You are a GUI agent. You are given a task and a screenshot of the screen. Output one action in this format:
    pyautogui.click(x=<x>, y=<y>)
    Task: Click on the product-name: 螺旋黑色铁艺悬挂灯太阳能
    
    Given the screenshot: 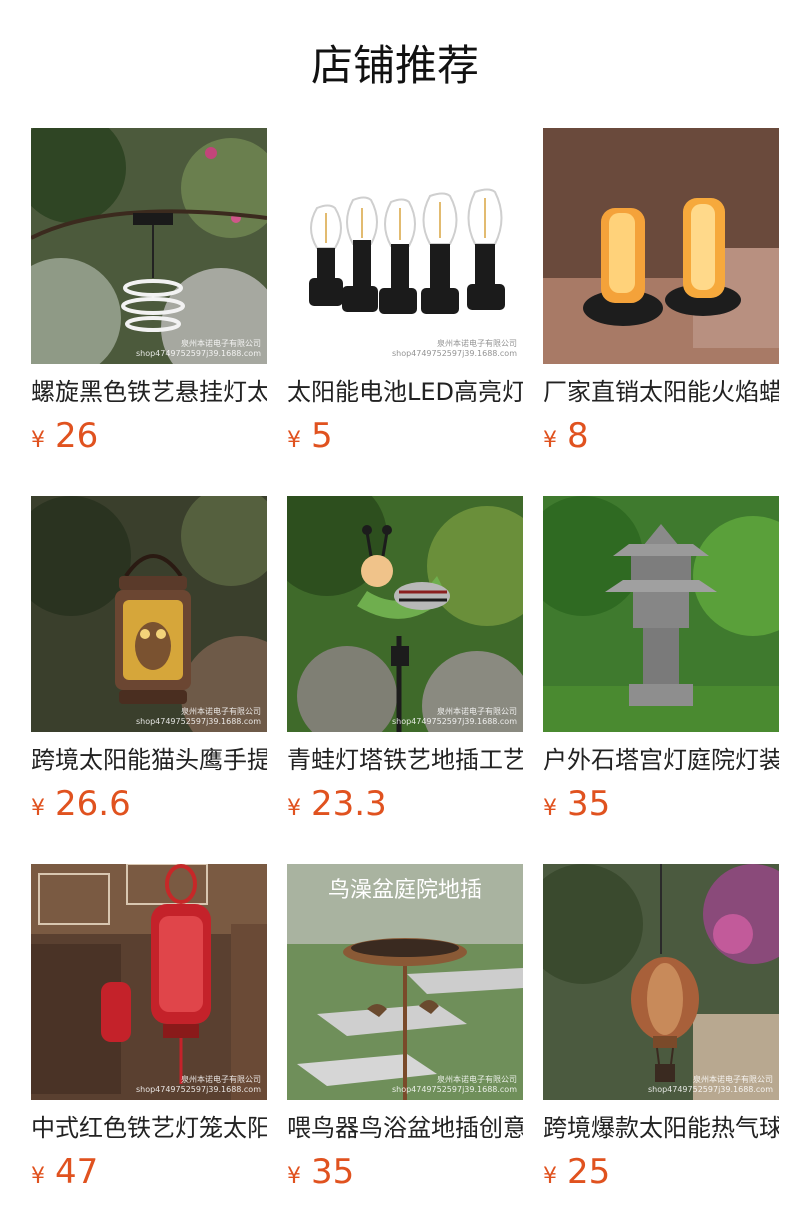 What is the action you would take?
    pyautogui.click(x=149, y=392)
    